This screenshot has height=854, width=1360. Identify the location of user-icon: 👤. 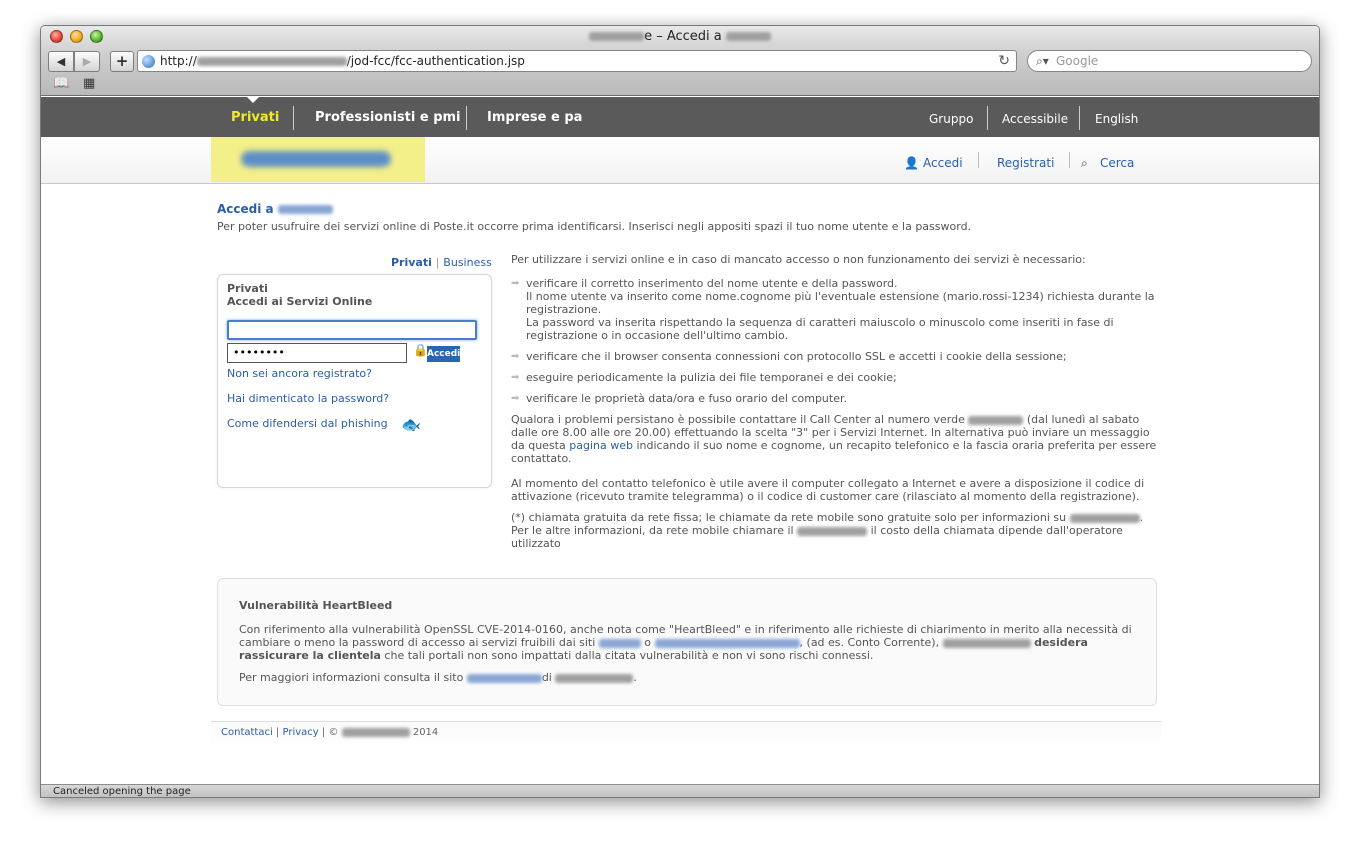
(911, 163).